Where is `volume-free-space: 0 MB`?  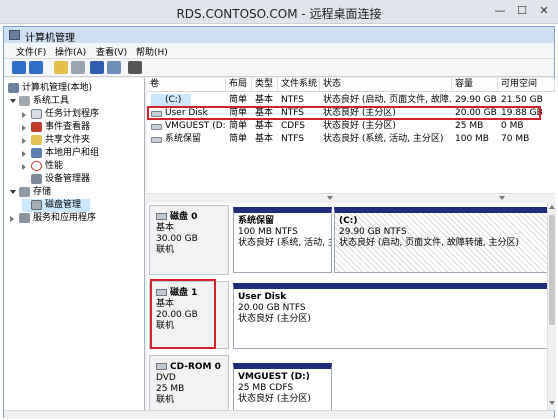 volume-free-space: 0 MB is located at coordinates (512, 126).